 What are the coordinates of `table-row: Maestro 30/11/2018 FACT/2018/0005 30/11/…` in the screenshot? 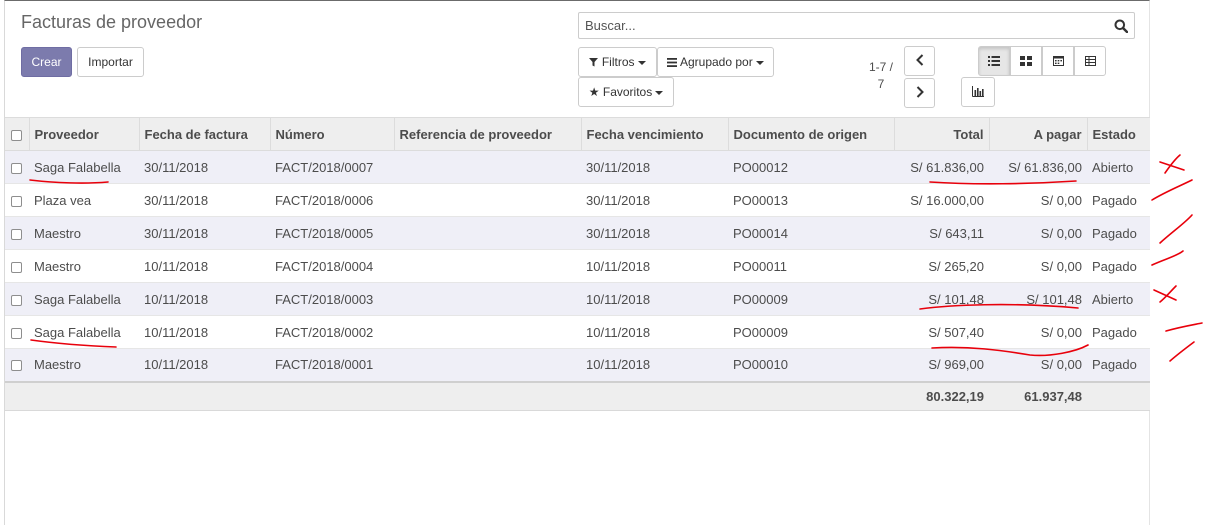 It's located at (577, 233).